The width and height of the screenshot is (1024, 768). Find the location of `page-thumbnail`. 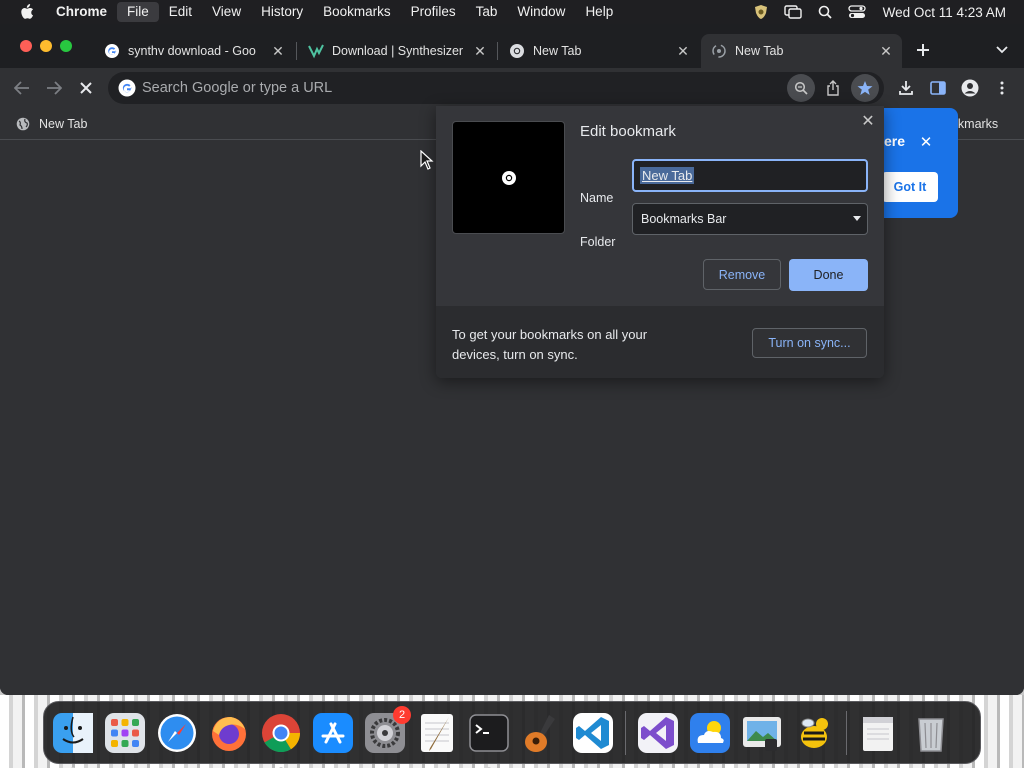

page-thumbnail is located at coordinates (508, 177).